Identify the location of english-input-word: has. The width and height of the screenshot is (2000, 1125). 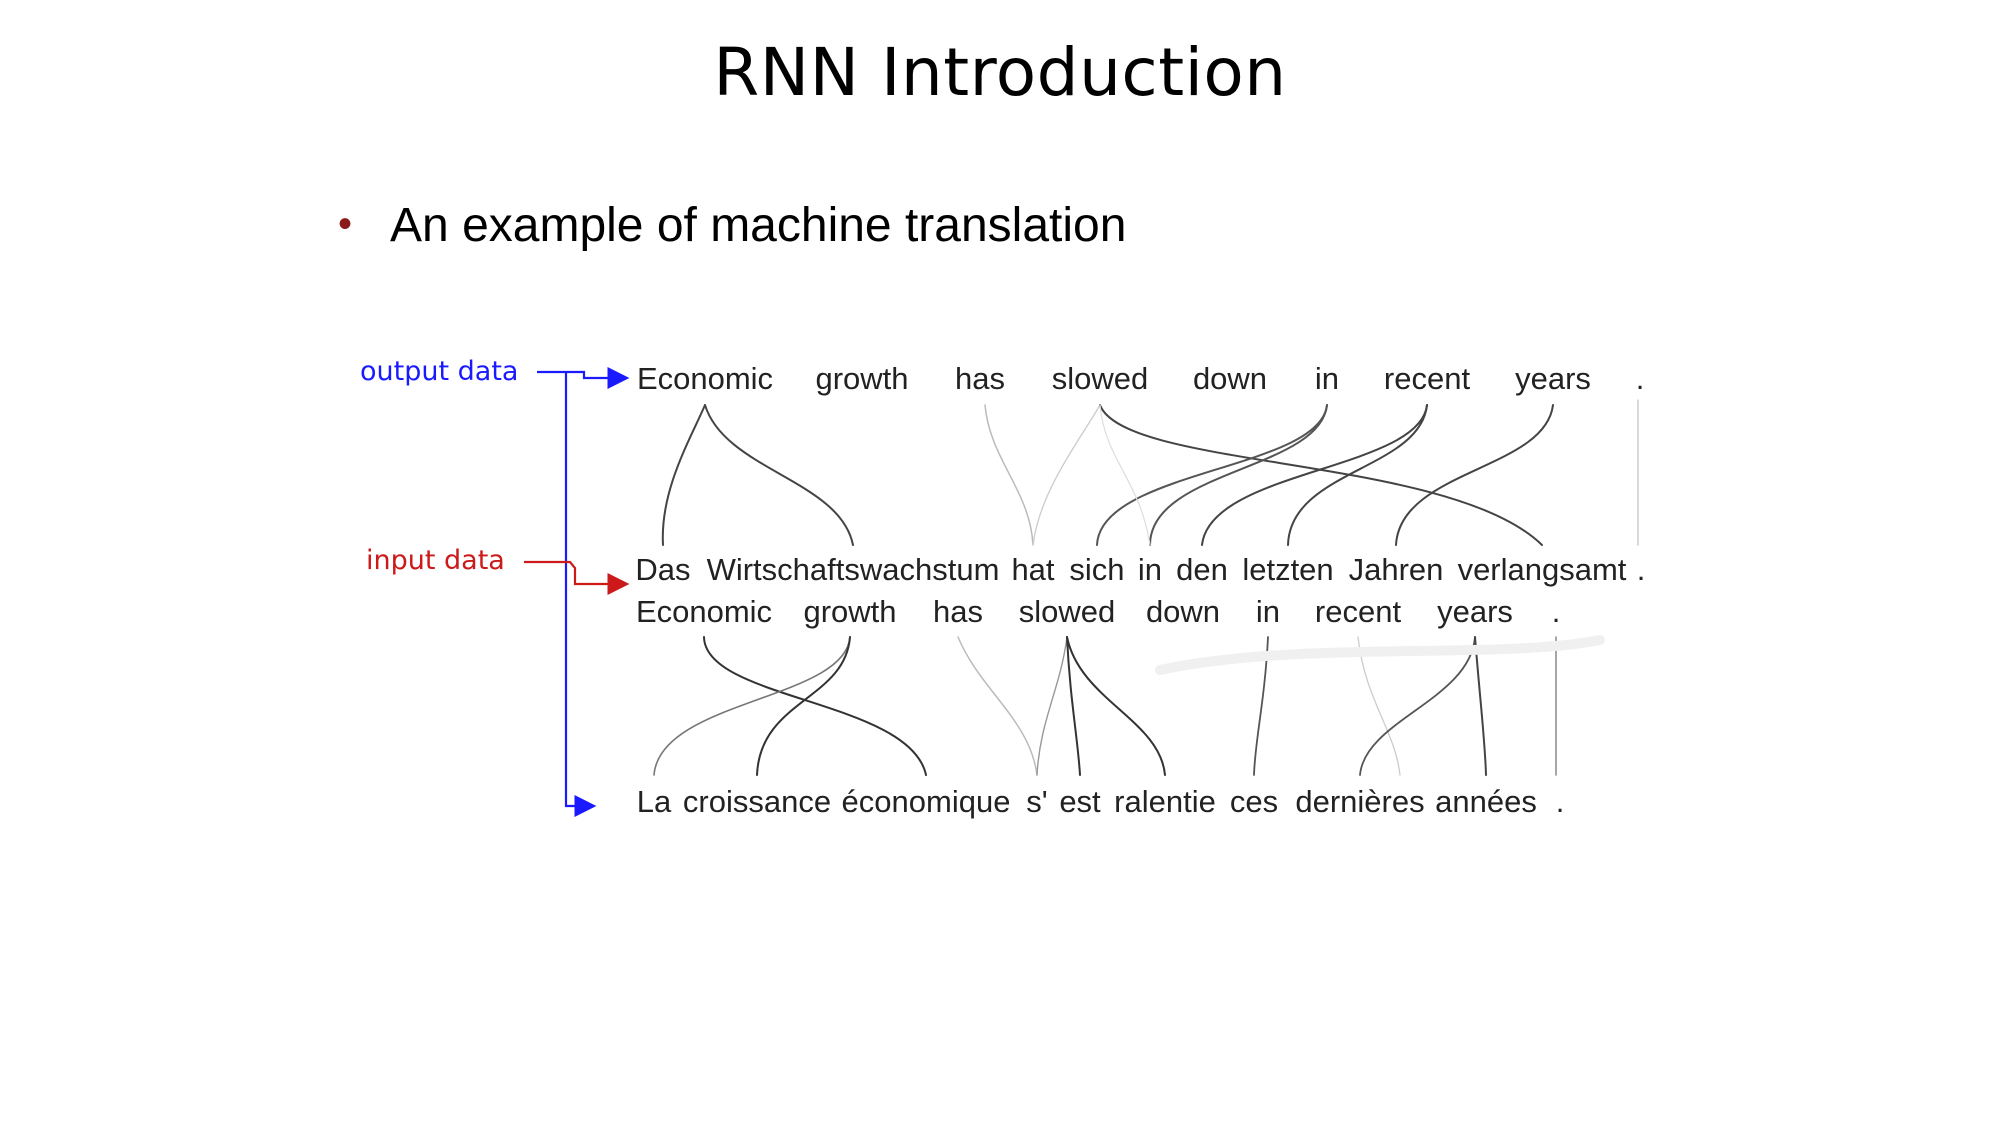
(958, 611).